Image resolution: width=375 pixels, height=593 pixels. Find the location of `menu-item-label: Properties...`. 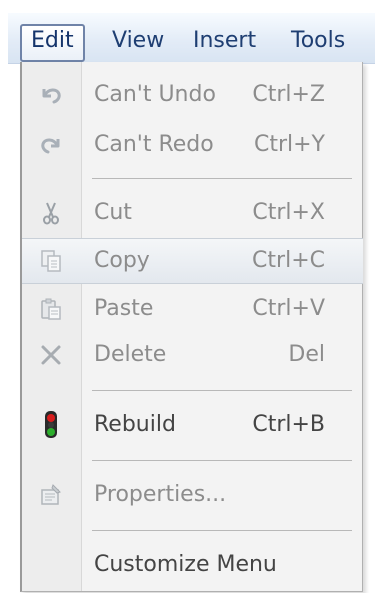

menu-item-label: Properties... is located at coordinates (160, 494).